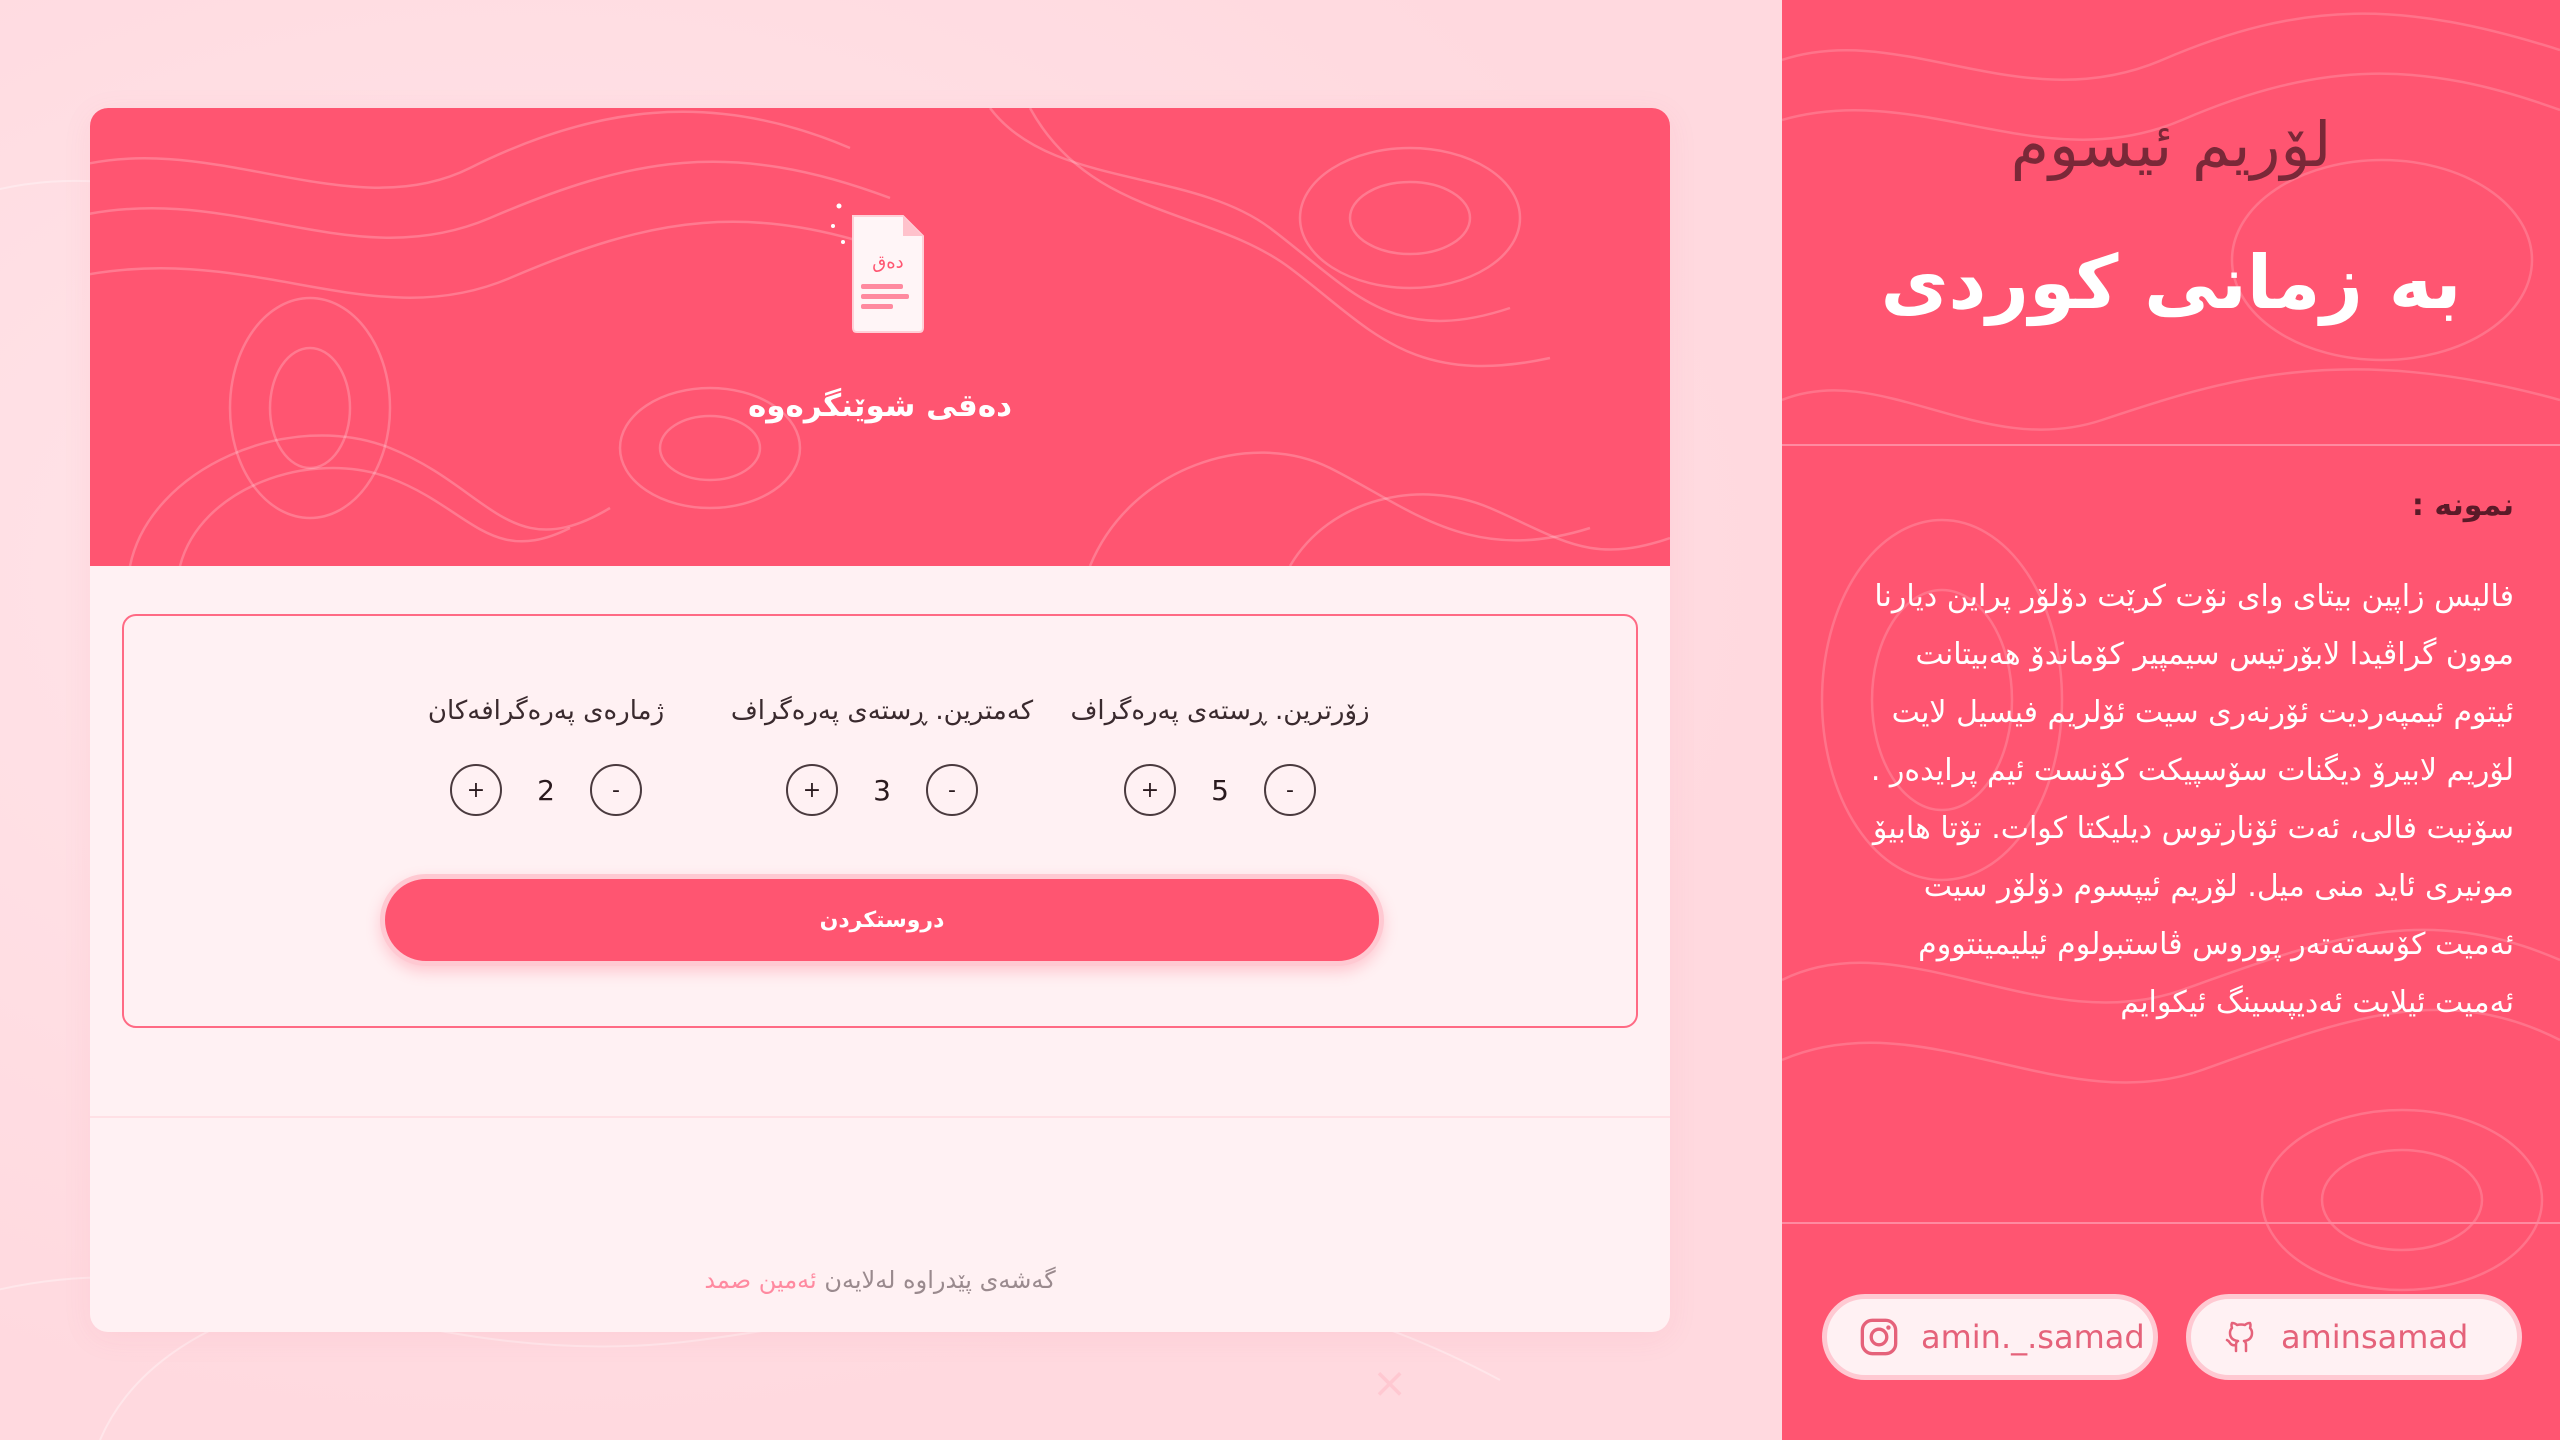 This screenshot has width=2560, height=1440. Describe the element at coordinates (880, 406) in the screenshot. I see `header-title: دەقی شوێنگرەوە` at that location.